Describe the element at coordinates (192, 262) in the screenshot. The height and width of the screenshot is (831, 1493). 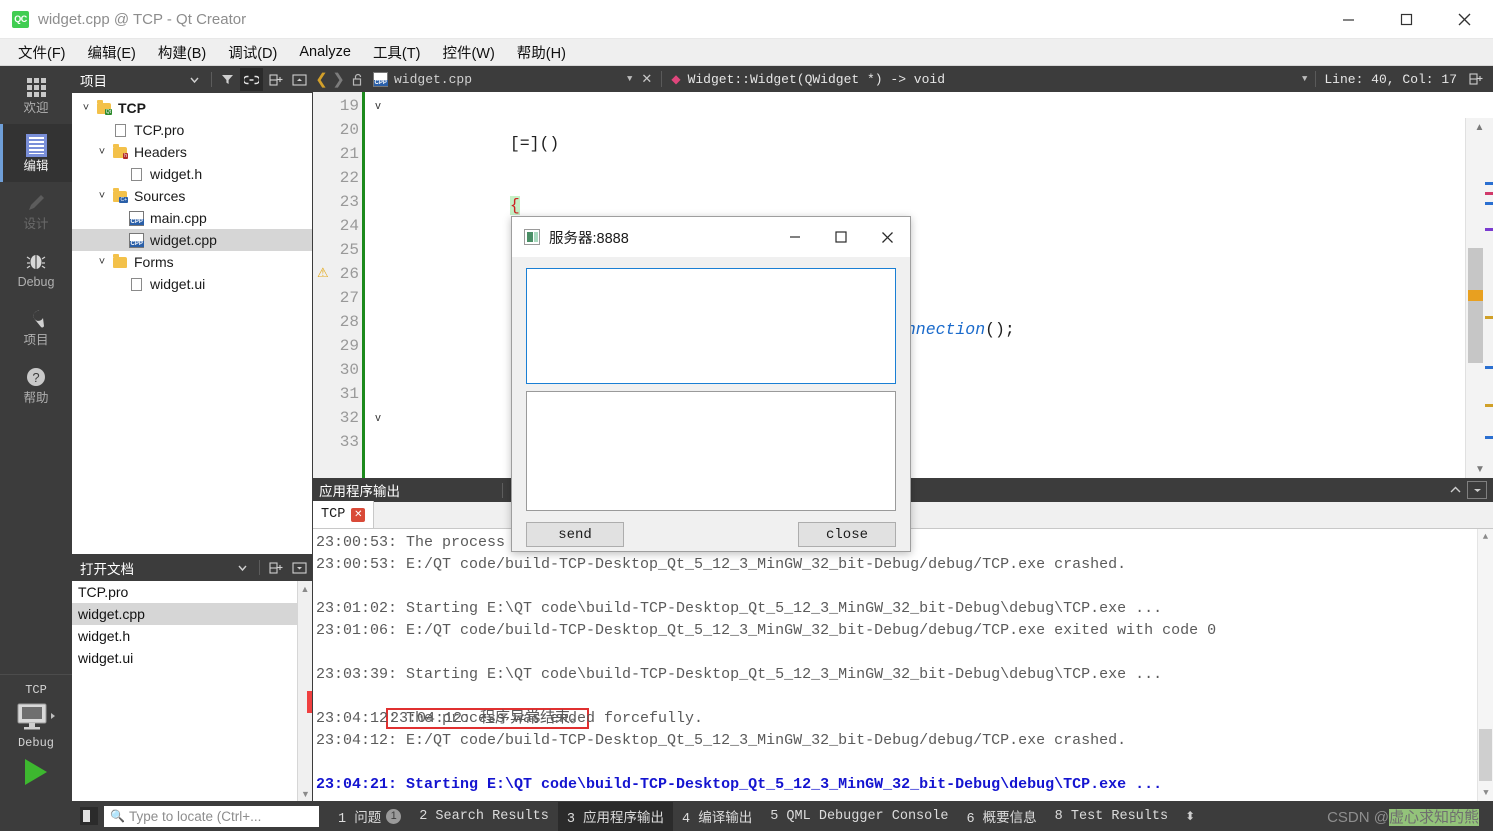
I see `tree-item-forms: ˅ Forms` at that location.